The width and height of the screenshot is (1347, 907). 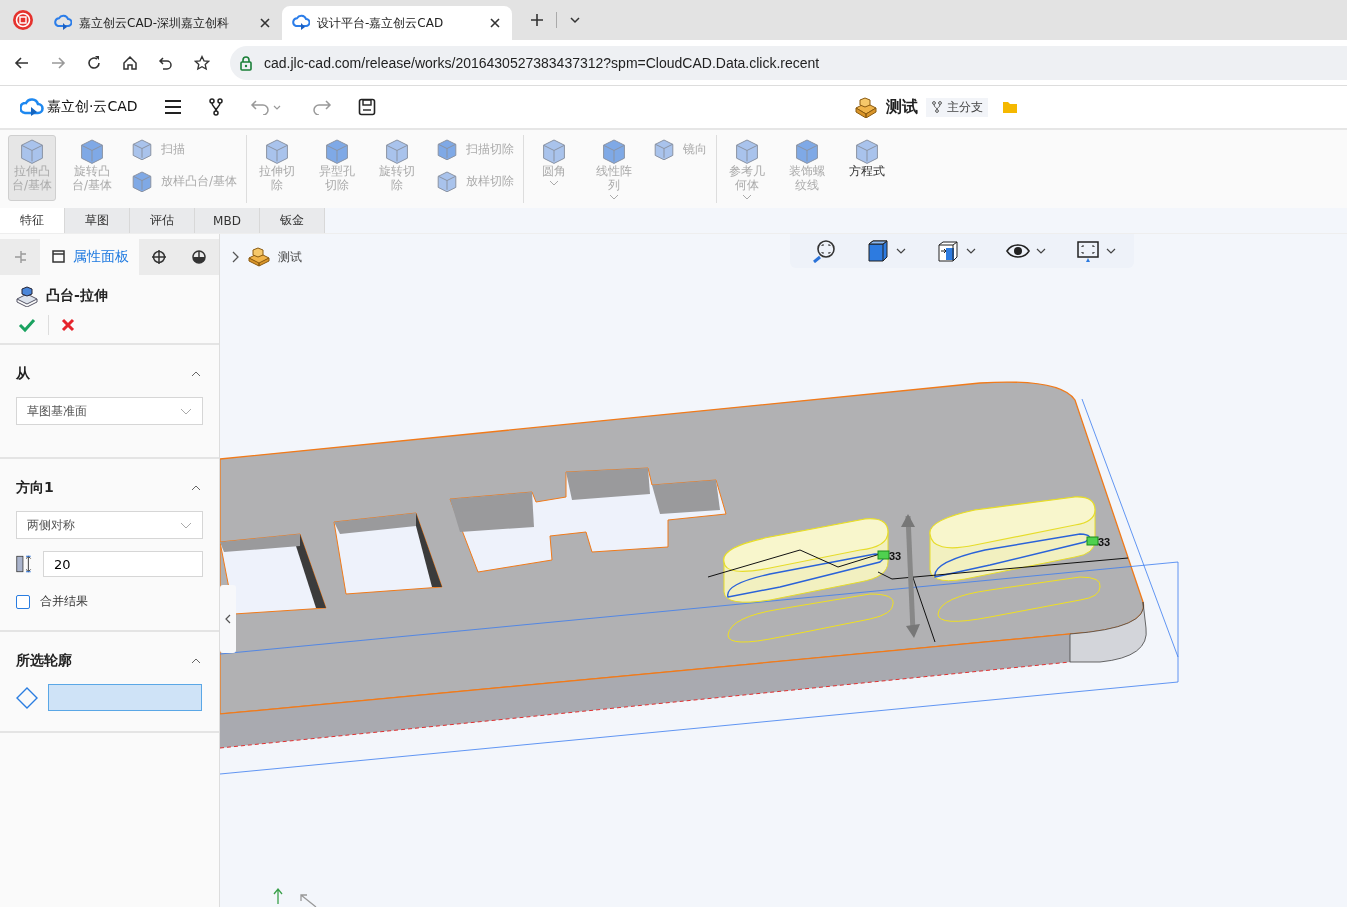 What do you see at coordinates (290, 257) in the screenshot?
I see `breadcrumb-item: 测试` at bounding box center [290, 257].